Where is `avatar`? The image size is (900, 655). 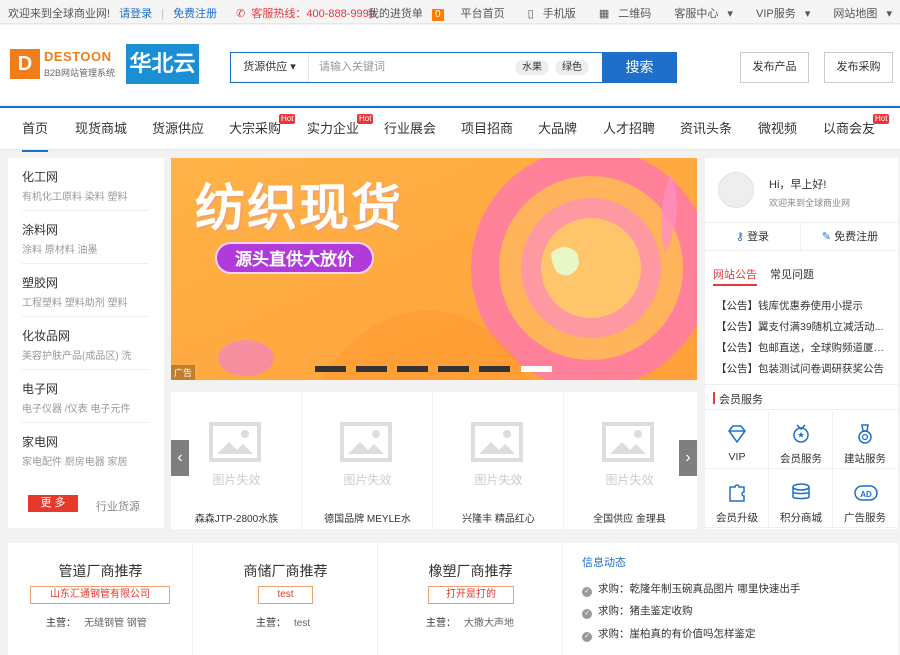
avatar is located at coordinates (736, 190).